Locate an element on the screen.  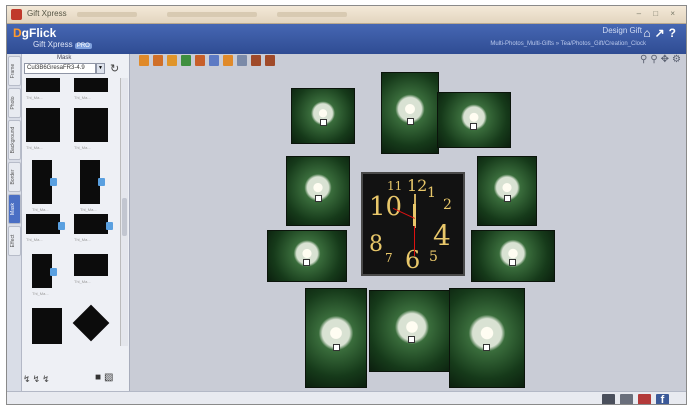
tools-icon: ↗ is located at coordinates (662, 33).